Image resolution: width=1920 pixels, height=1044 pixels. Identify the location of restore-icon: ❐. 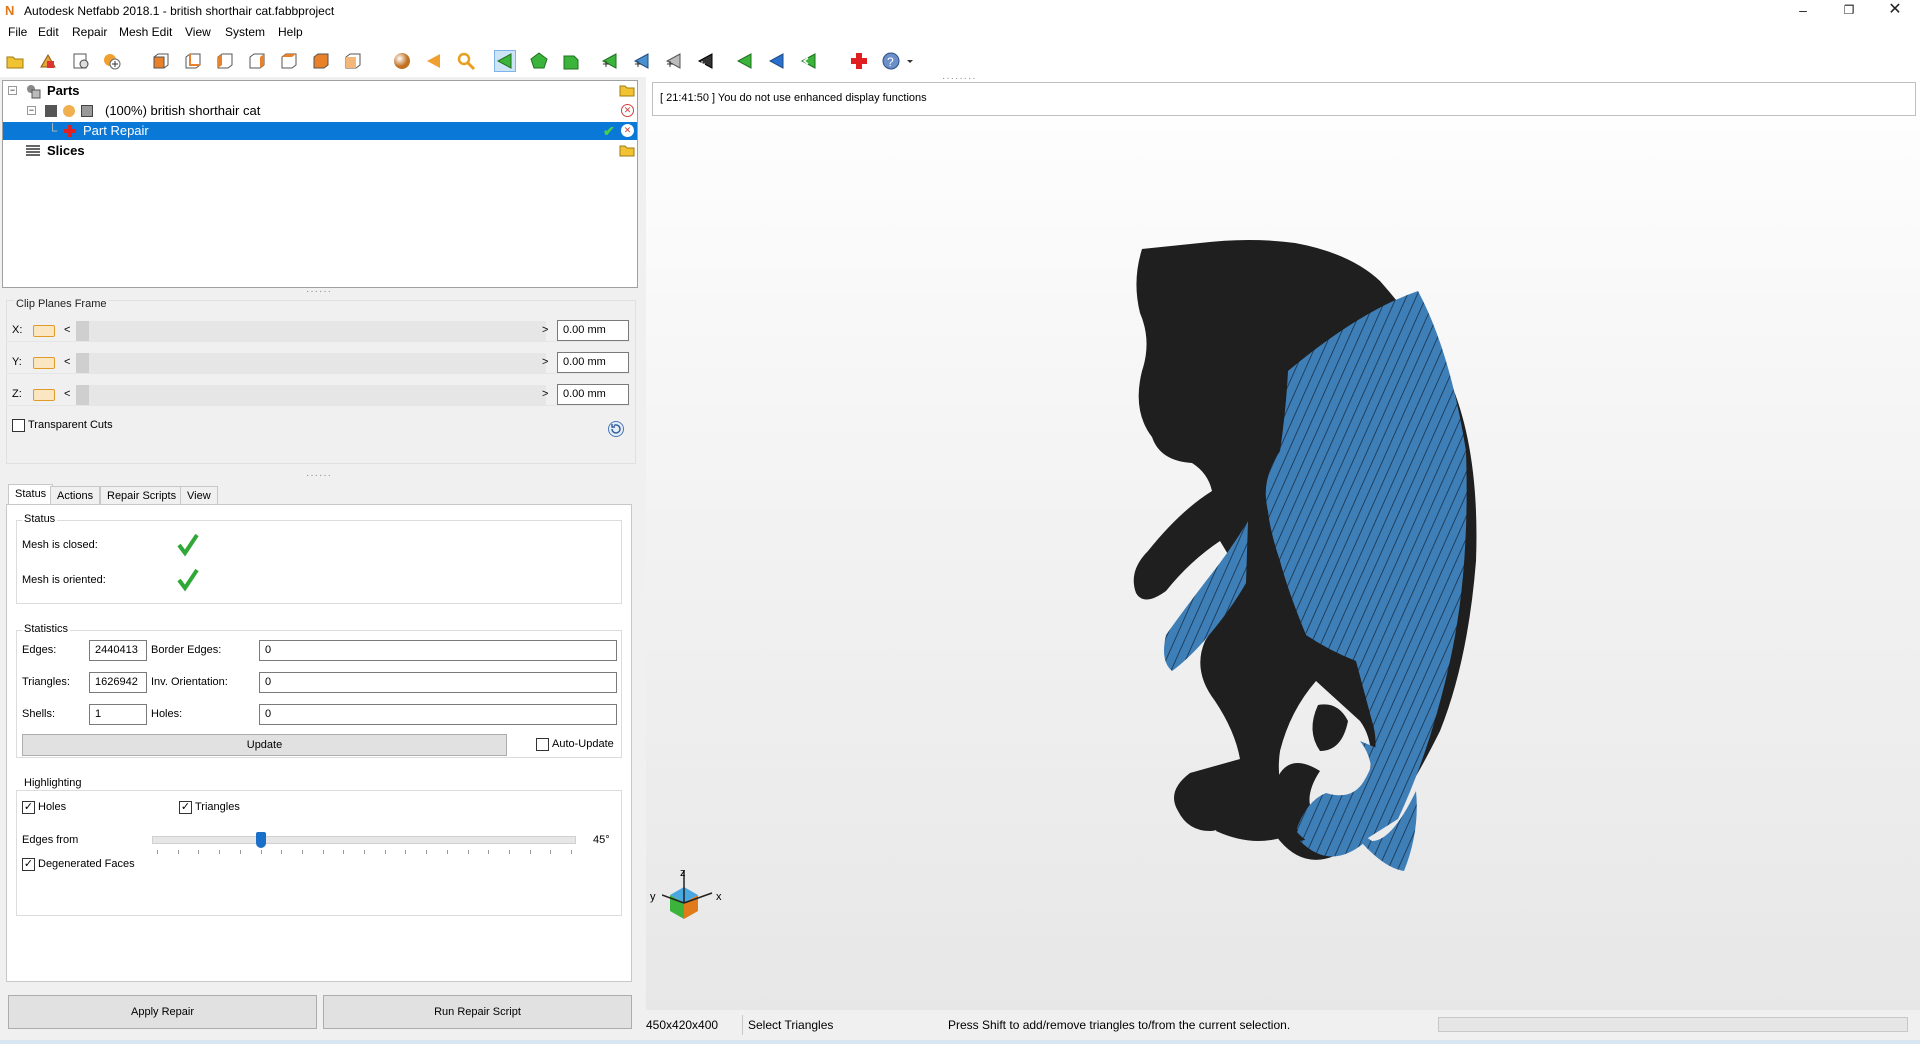
(1849, 11).